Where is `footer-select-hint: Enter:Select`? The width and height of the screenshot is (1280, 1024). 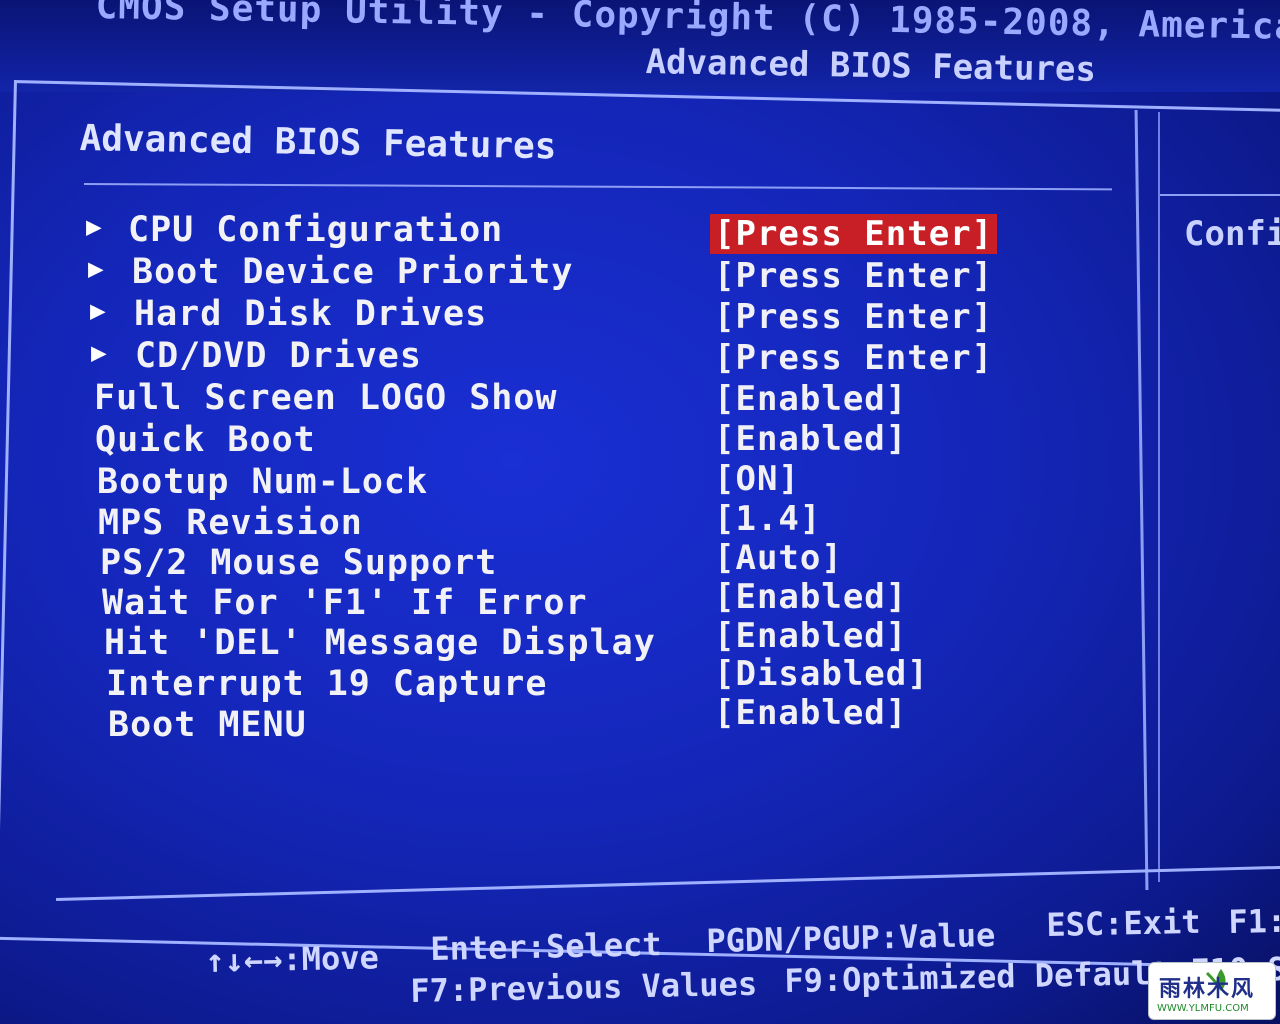 footer-select-hint: Enter:Select is located at coordinates (546, 946).